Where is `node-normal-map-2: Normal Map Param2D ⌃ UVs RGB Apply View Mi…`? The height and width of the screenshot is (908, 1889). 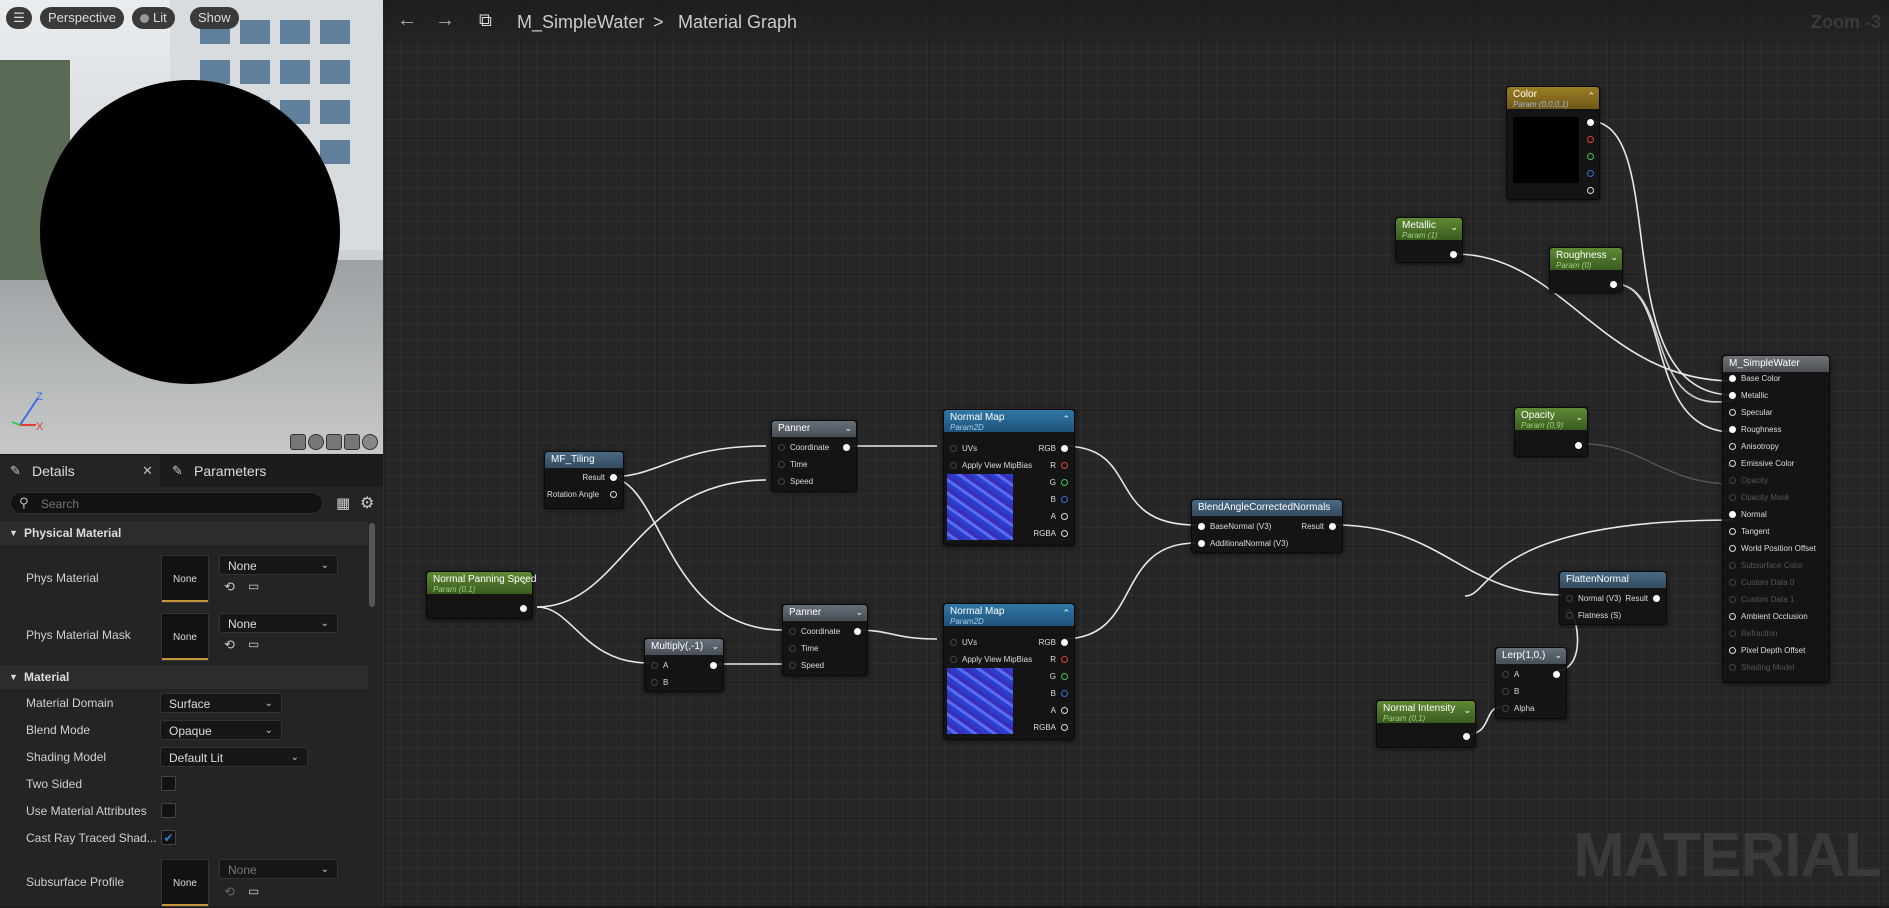
node-normal-map-2: Normal Map Param2D ⌃ UVs RGB Apply View Mi… is located at coordinates (1009, 671).